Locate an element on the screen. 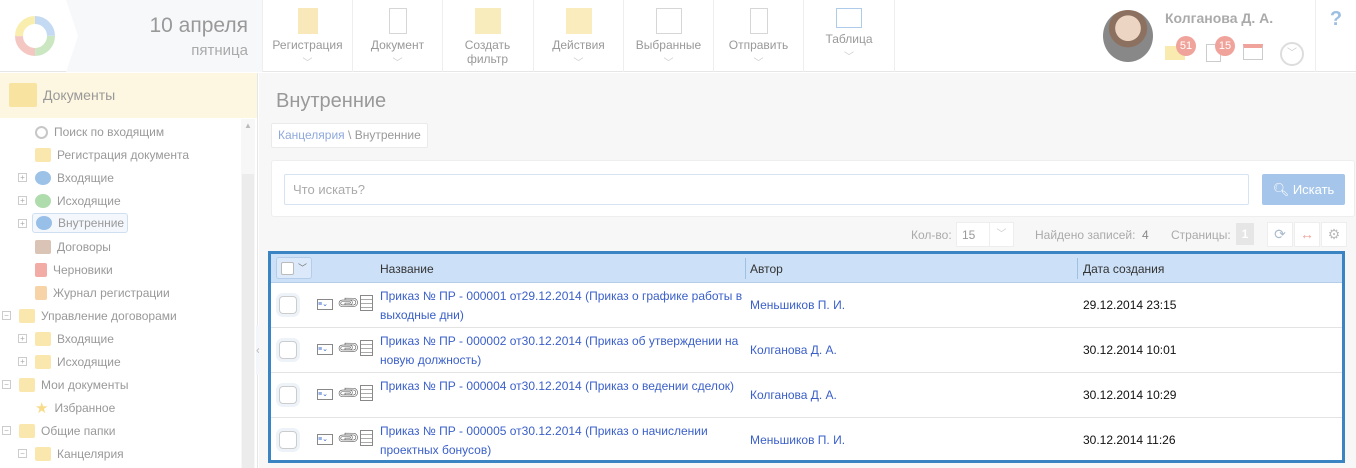 The width and height of the screenshot is (1356, 468). column-header-title: Название is located at coordinates (407, 269).